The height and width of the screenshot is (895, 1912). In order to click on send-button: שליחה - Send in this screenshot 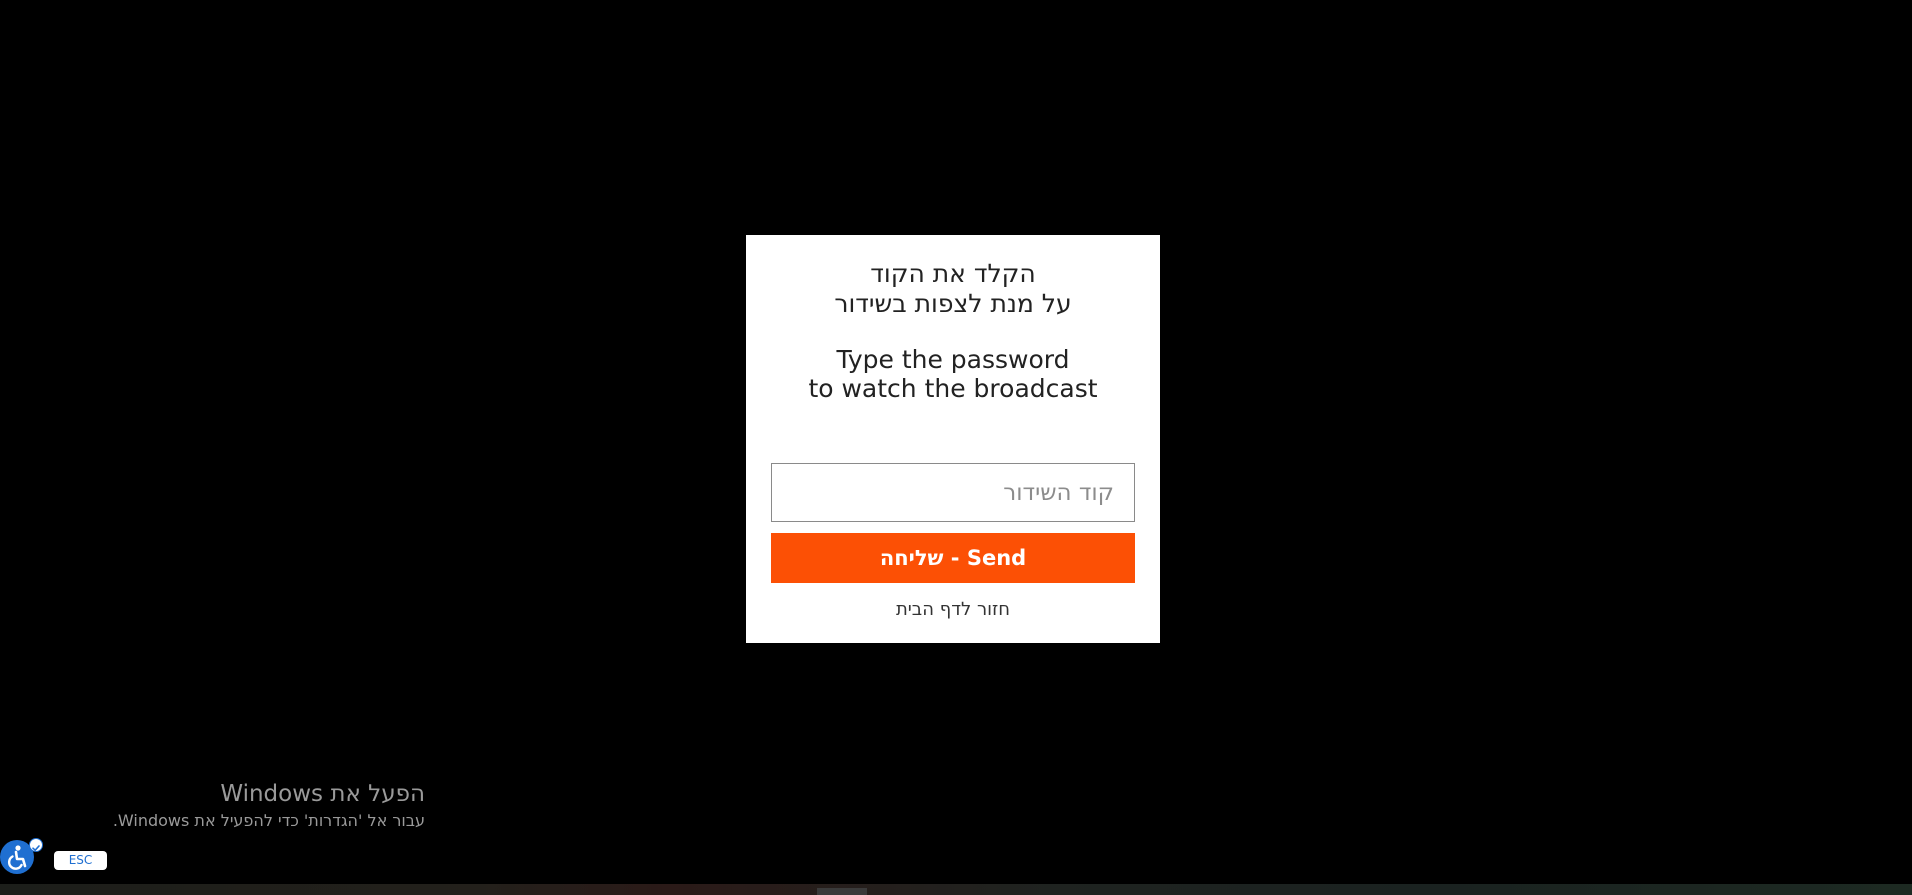, I will do `click(953, 558)`.